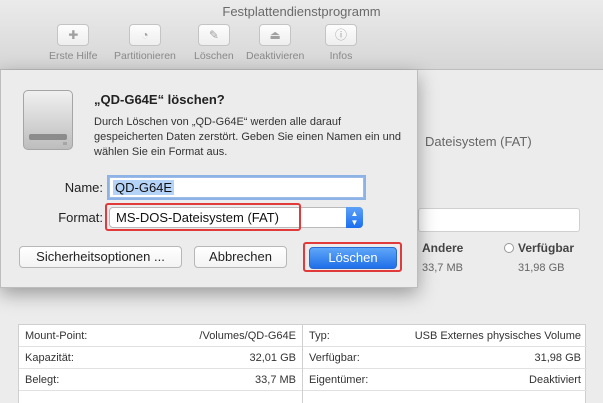 This screenshot has height=403, width=603. What do you see at coordinates (339, 380) in the screenshot?
I see `info-key: Eigentümer:` at bounding box center [339, 380].